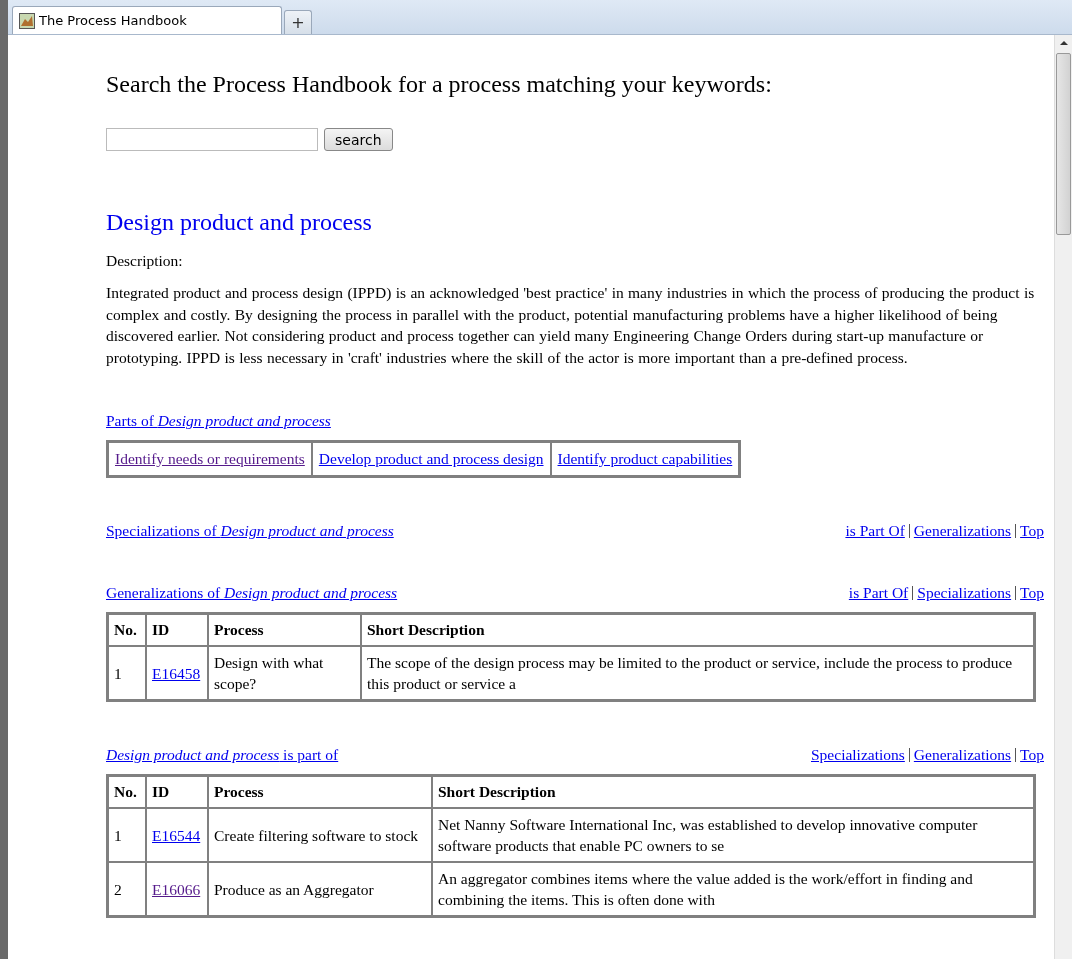 This screenshot has height=959, width=1072. Describe the element at coordinates (250, 531) in the screenshot. I see `section-heading-link: Specializations of Design product and process` at that location.